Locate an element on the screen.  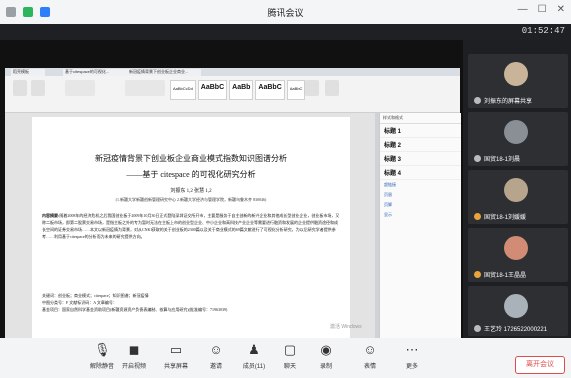
members-icon: ♟ is located at coordinates (254, 349).